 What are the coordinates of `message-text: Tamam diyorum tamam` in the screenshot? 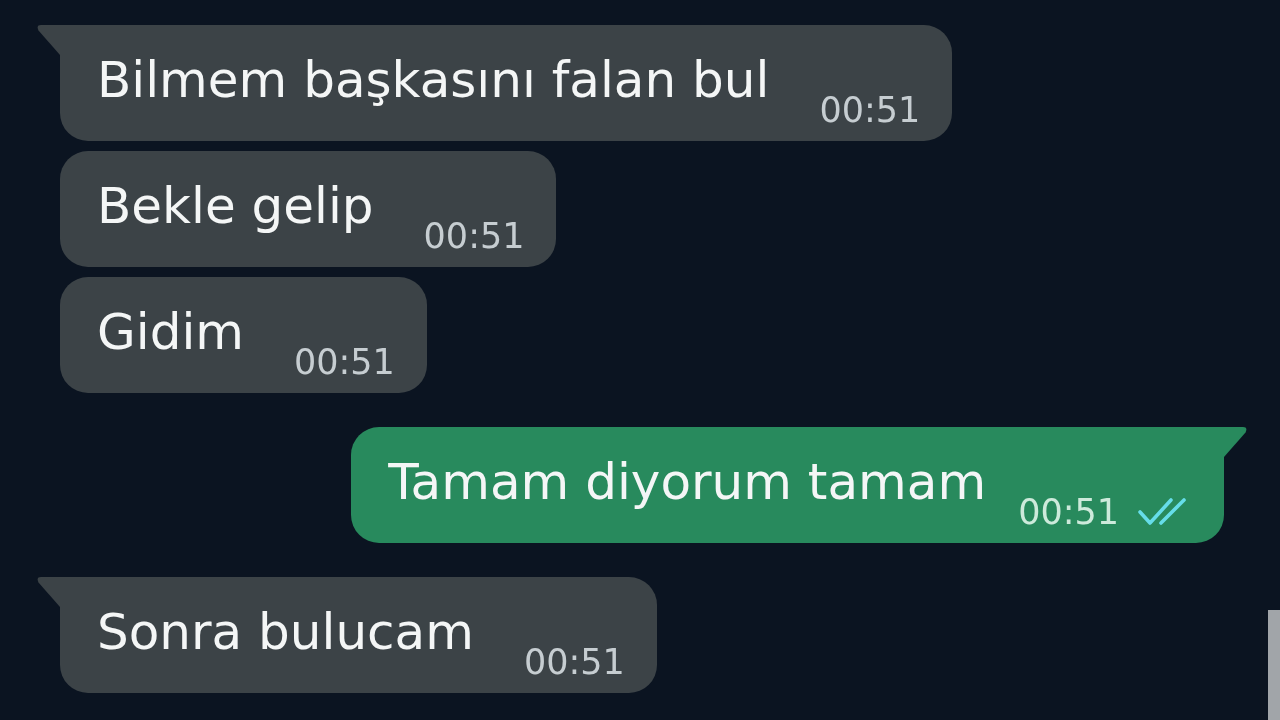 It's located at (687, 482).